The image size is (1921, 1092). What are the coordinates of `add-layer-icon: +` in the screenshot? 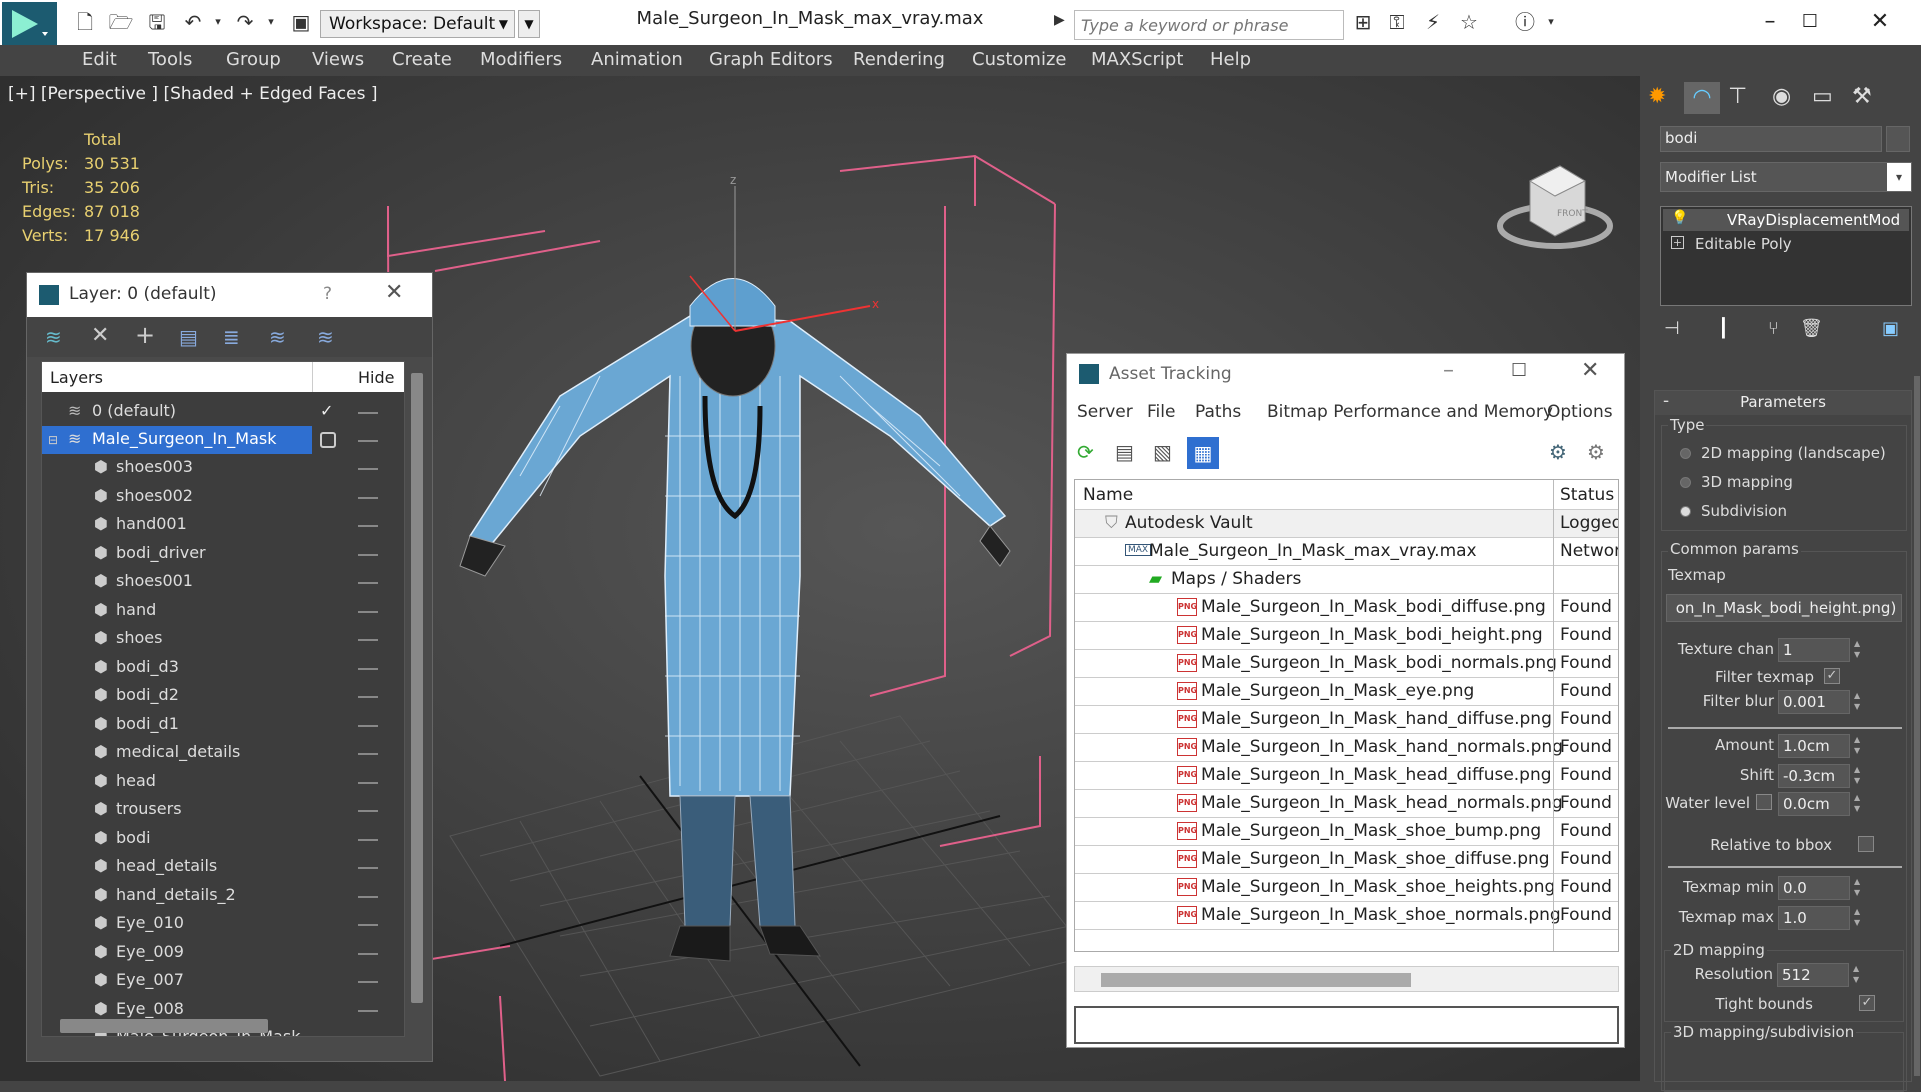 It's located at (145, 335).